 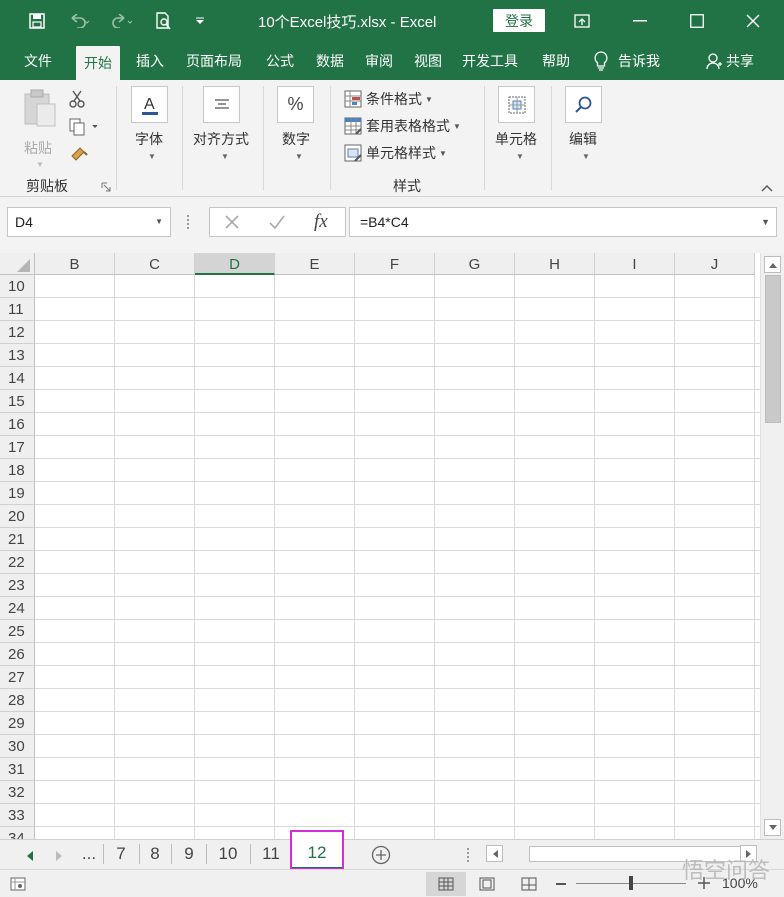 I want to click on tab-file: 文件, so click(x=38, y=61).